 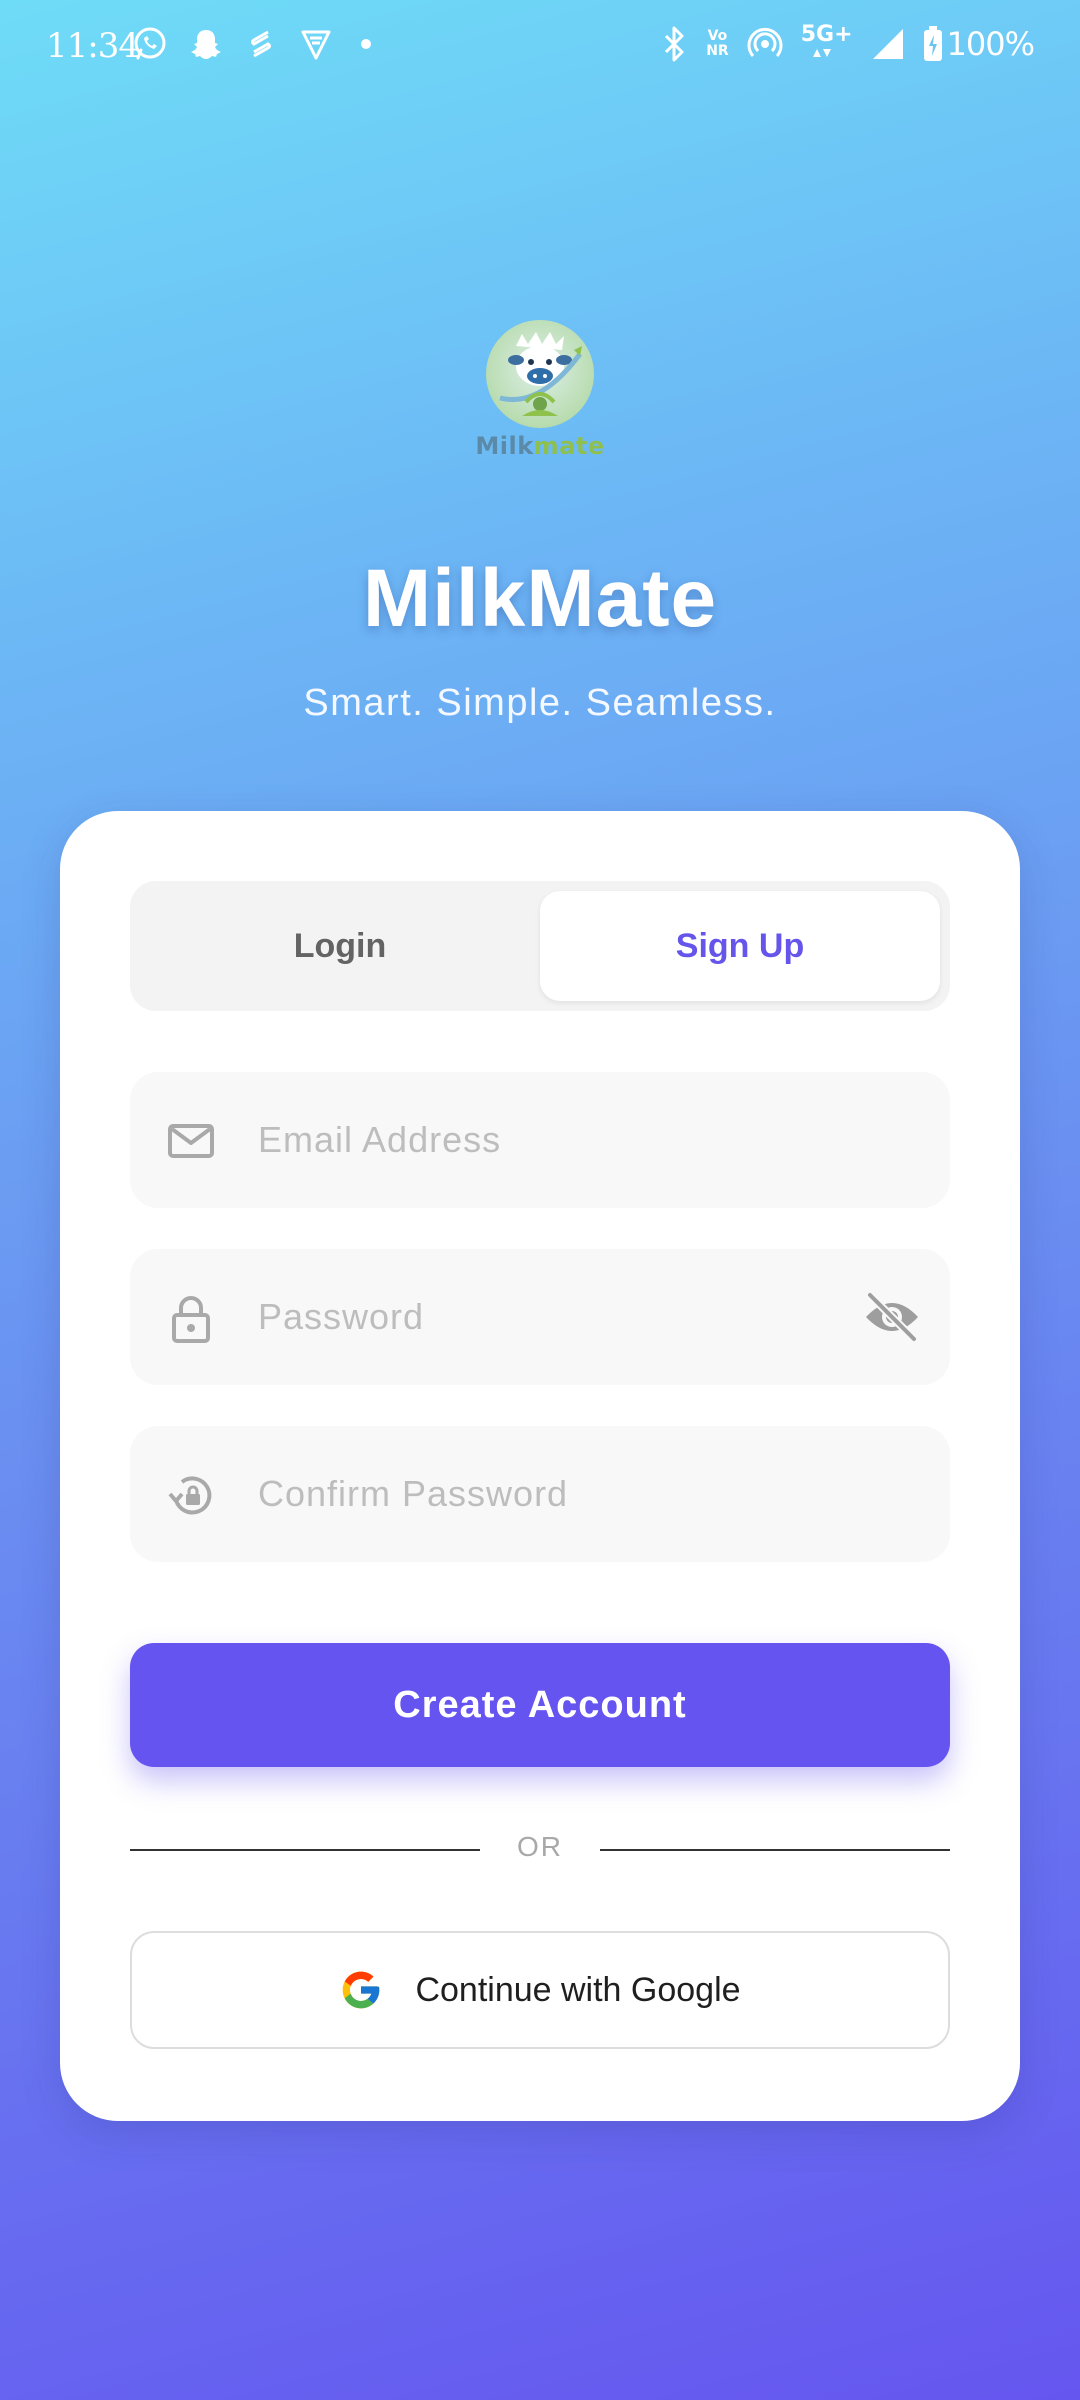 I want to click on lock-icon, so click(x=191, y=1319).